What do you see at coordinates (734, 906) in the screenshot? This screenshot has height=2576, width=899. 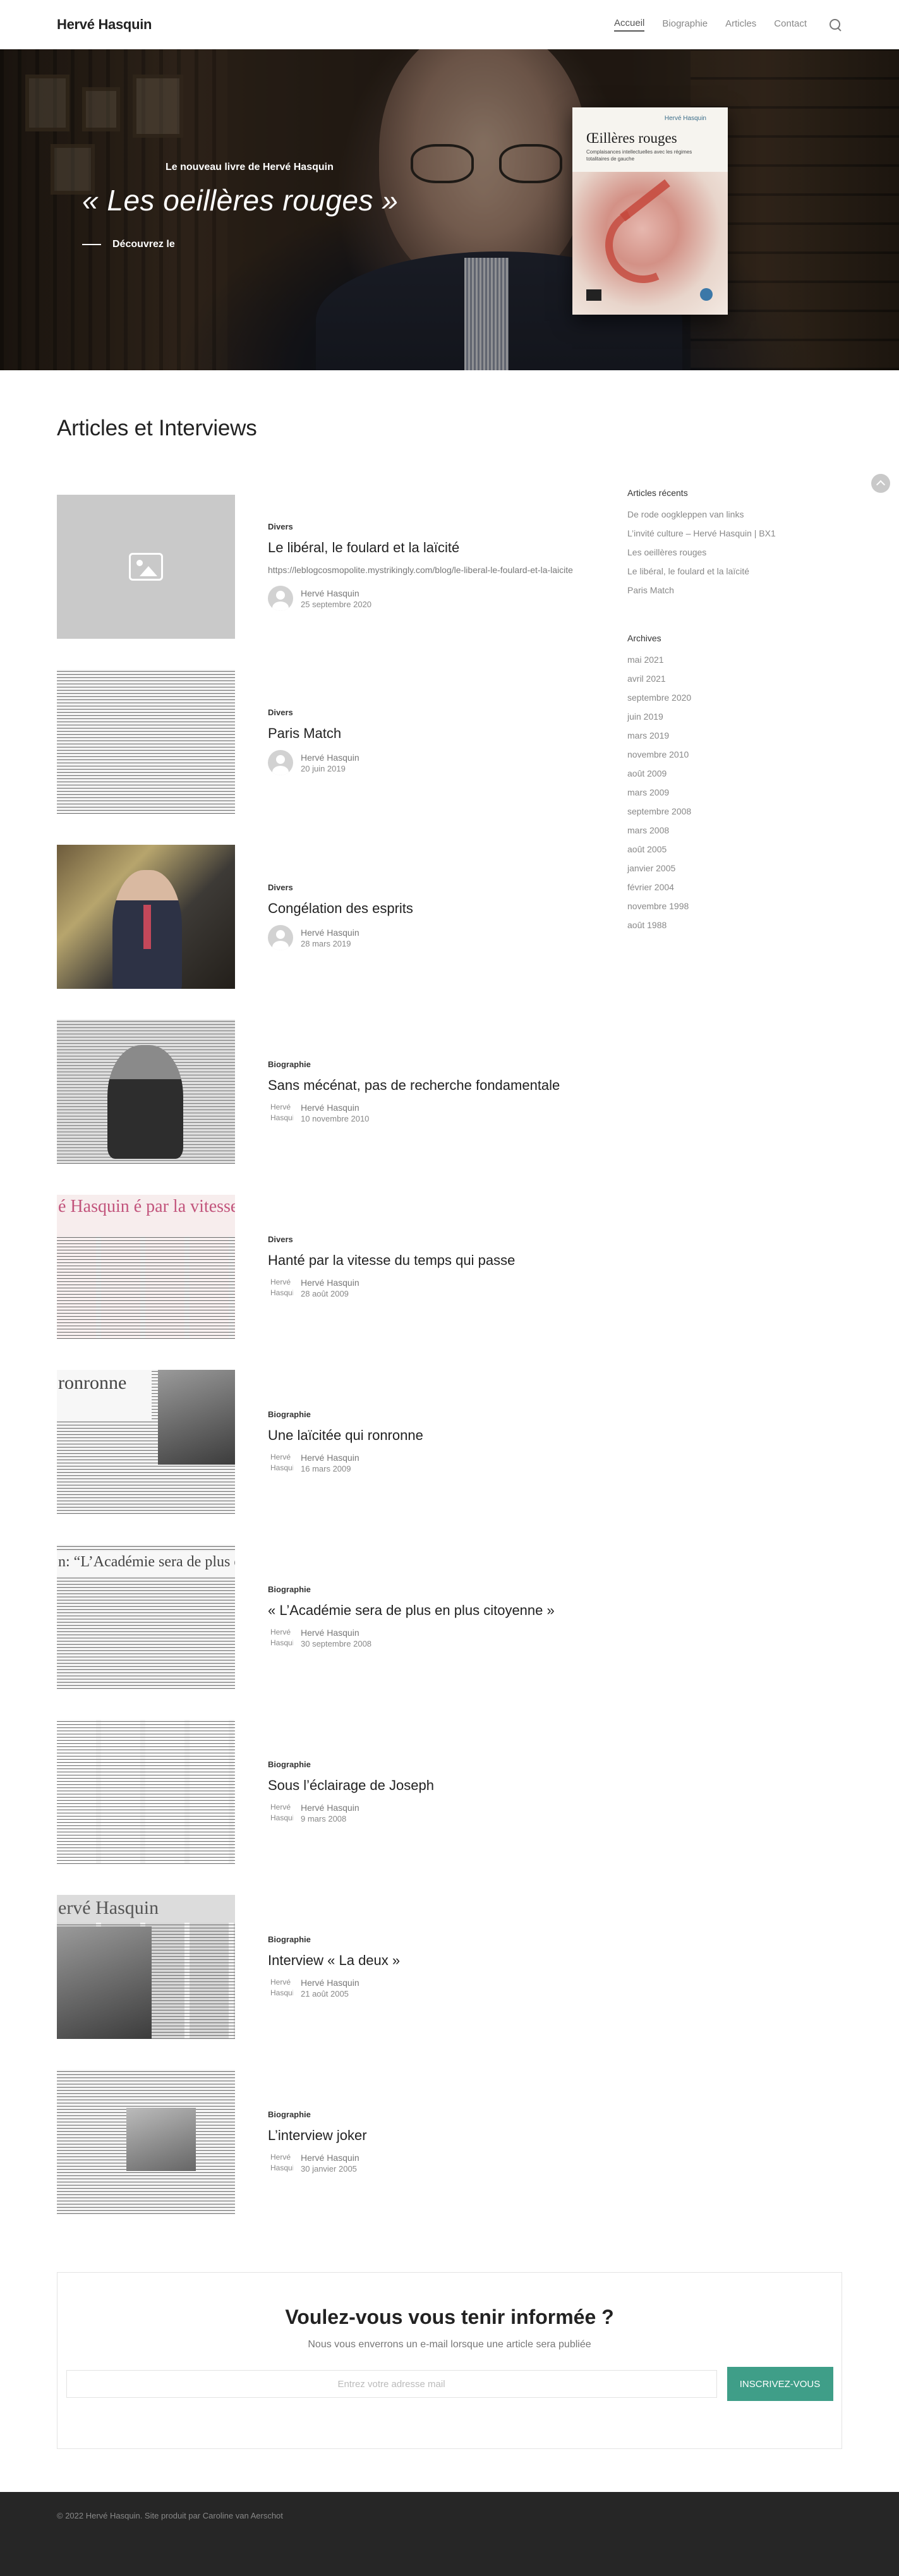 I see `archive-link: novembre 1998` at bounding box center [734, 906].